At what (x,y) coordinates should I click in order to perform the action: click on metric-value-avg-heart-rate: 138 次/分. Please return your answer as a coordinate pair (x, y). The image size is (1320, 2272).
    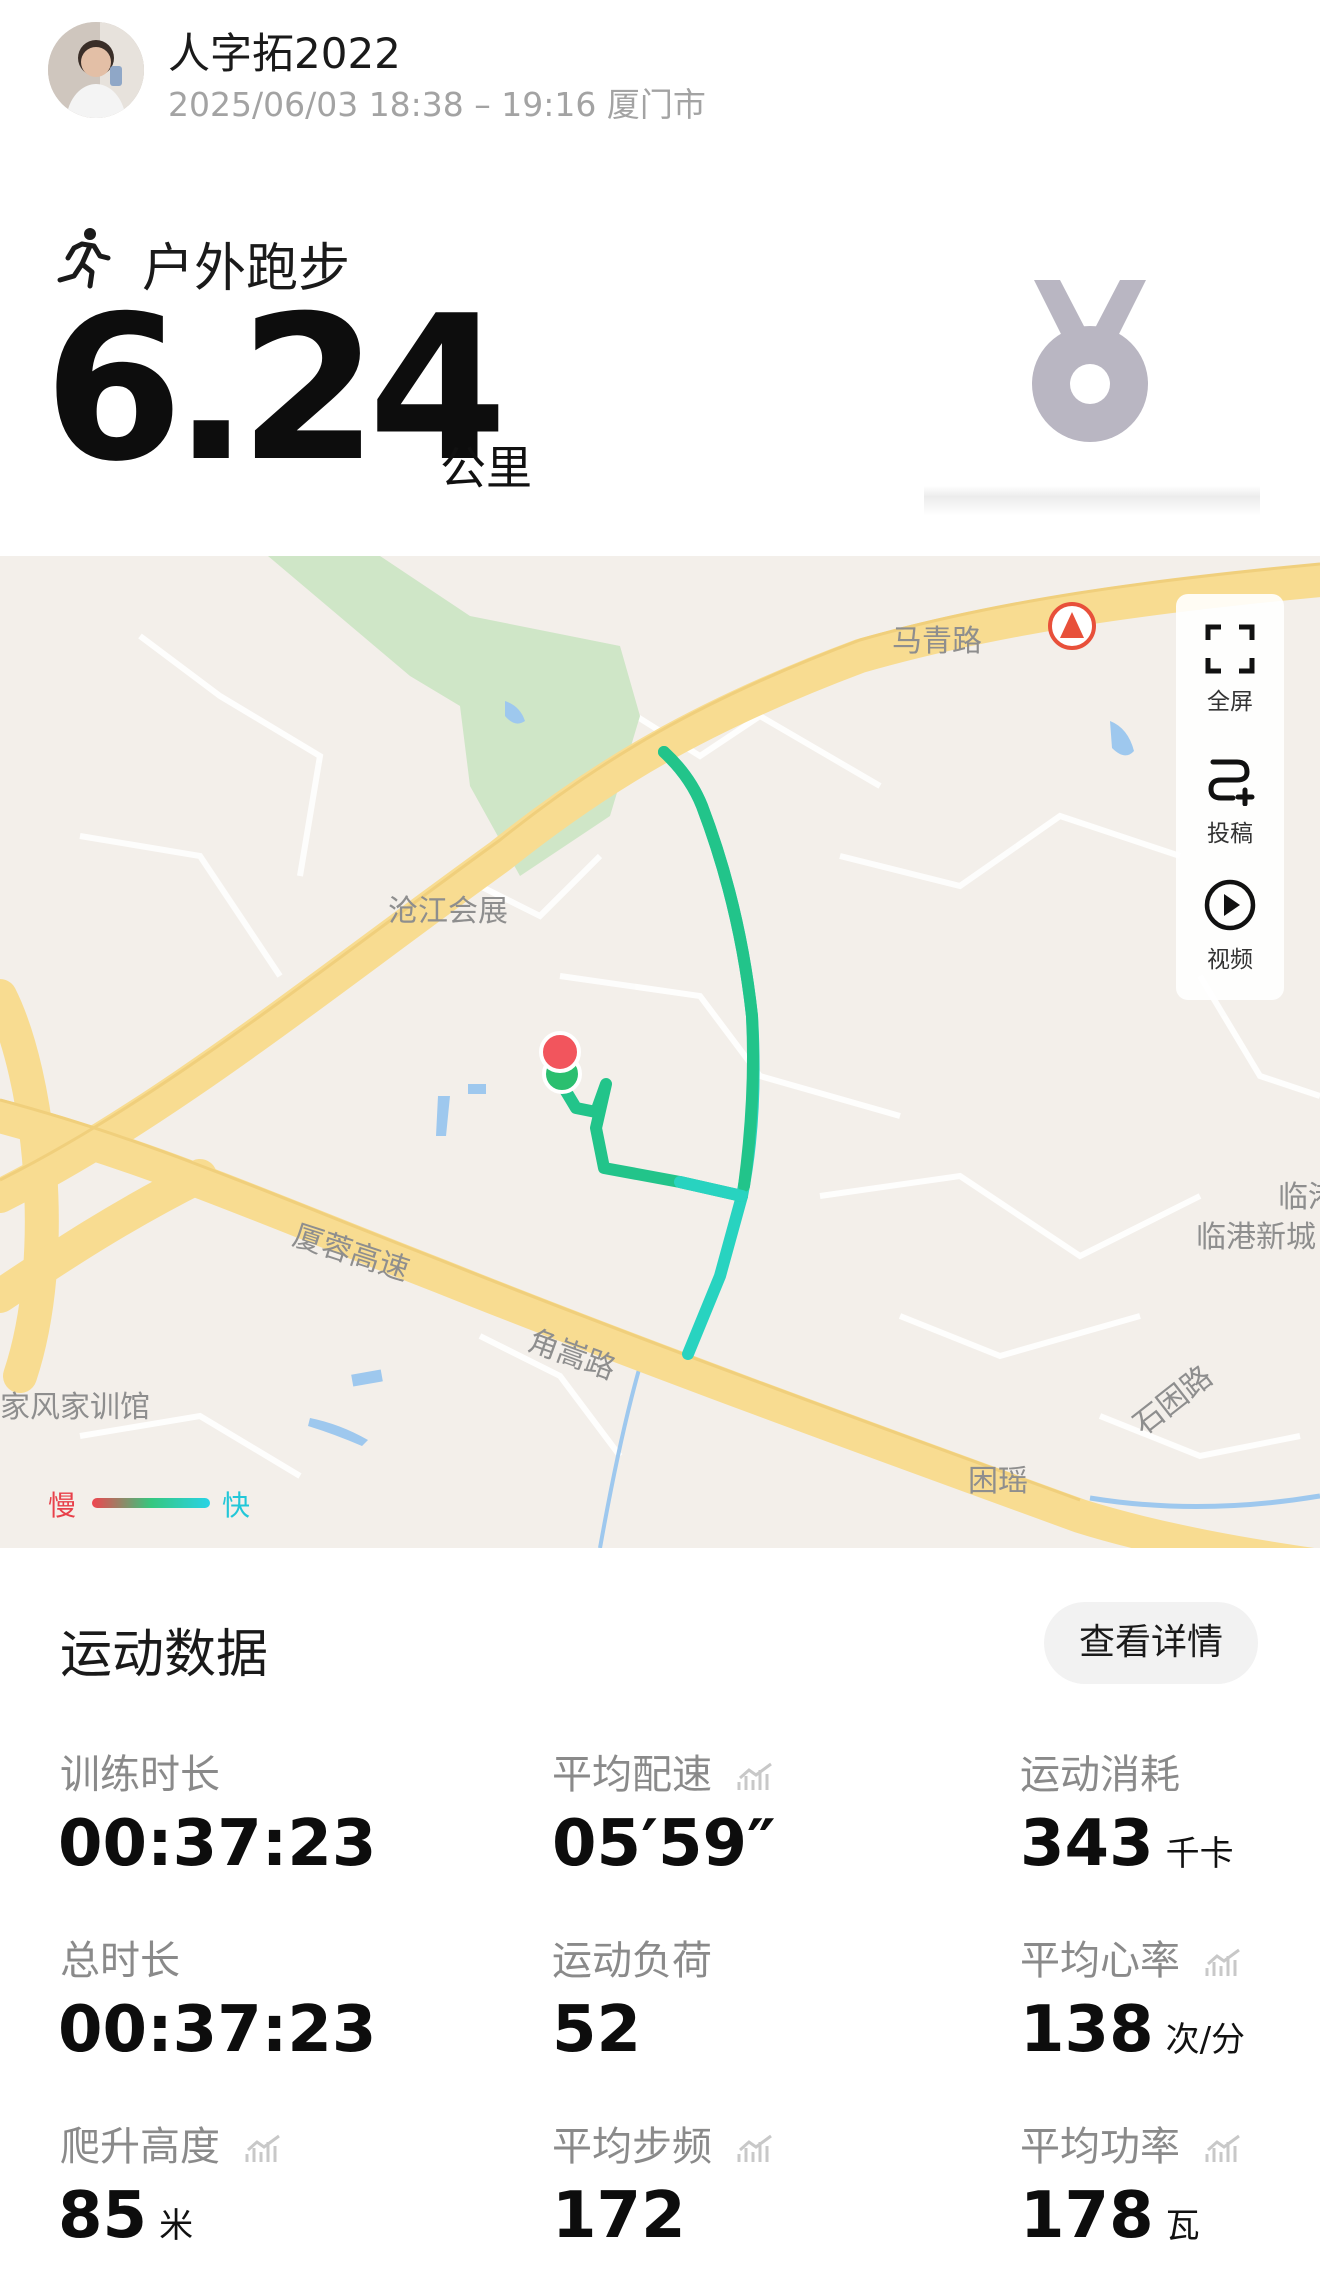
    Looking at the image, I should click on (1133, 2030).